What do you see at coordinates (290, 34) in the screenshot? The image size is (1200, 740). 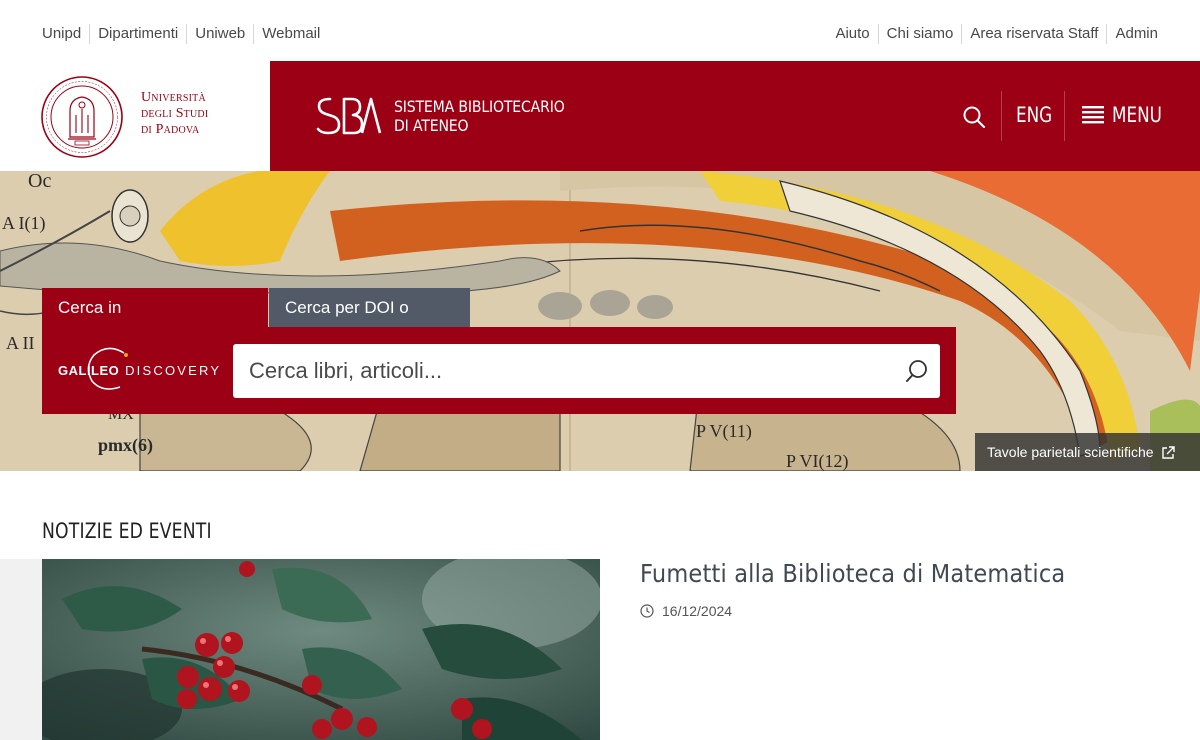 I see `link-webmail: Webmail` at bounding box center [290, 34].